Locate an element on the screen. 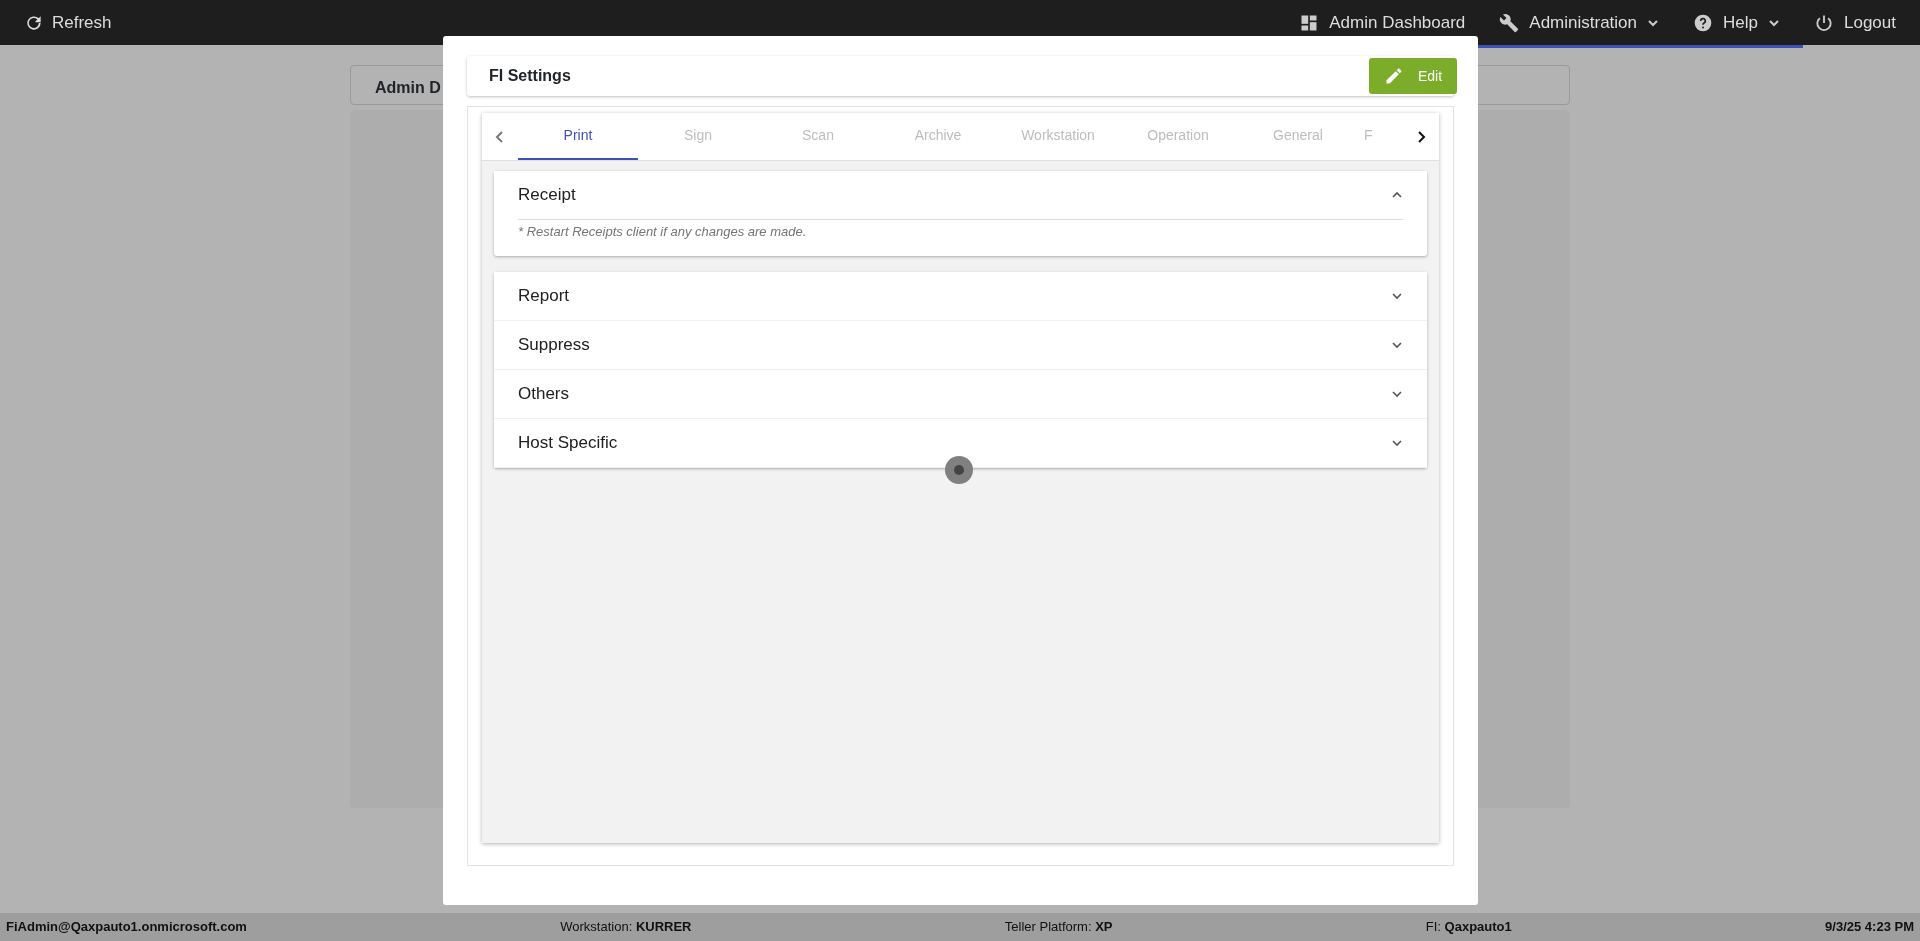 The height and width of the screenshot is (941, 1920). status-text: Workstation: KURRER is located at coordinates (626, 927).